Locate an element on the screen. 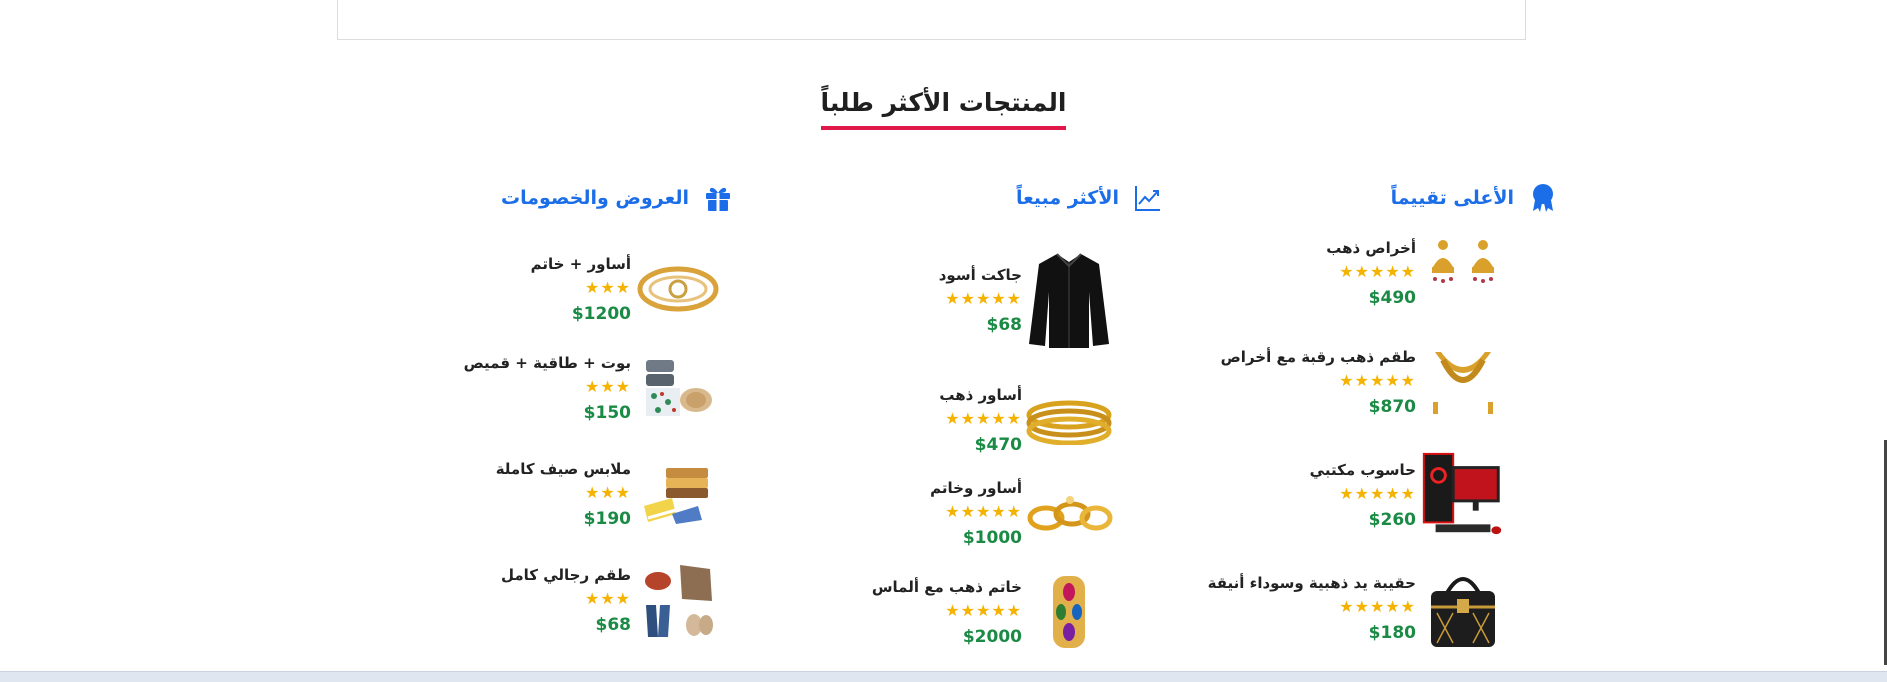  section-heading: المنتجات الأكثر طلباً is located at coordinates (943, 109).